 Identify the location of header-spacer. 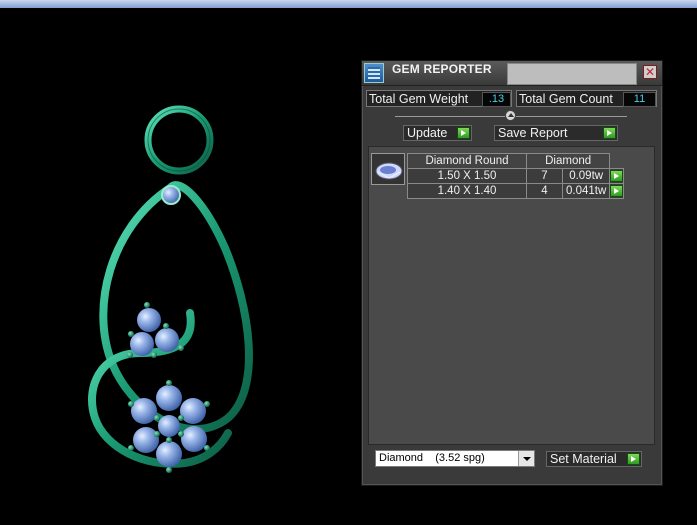
(617, 161).